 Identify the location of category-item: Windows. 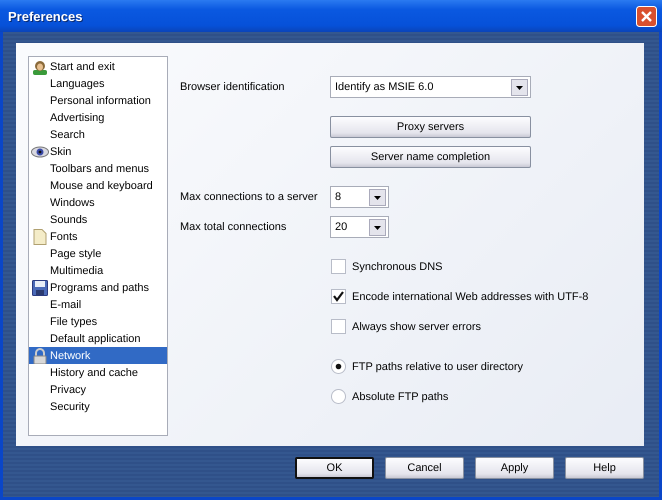
(98, 202).